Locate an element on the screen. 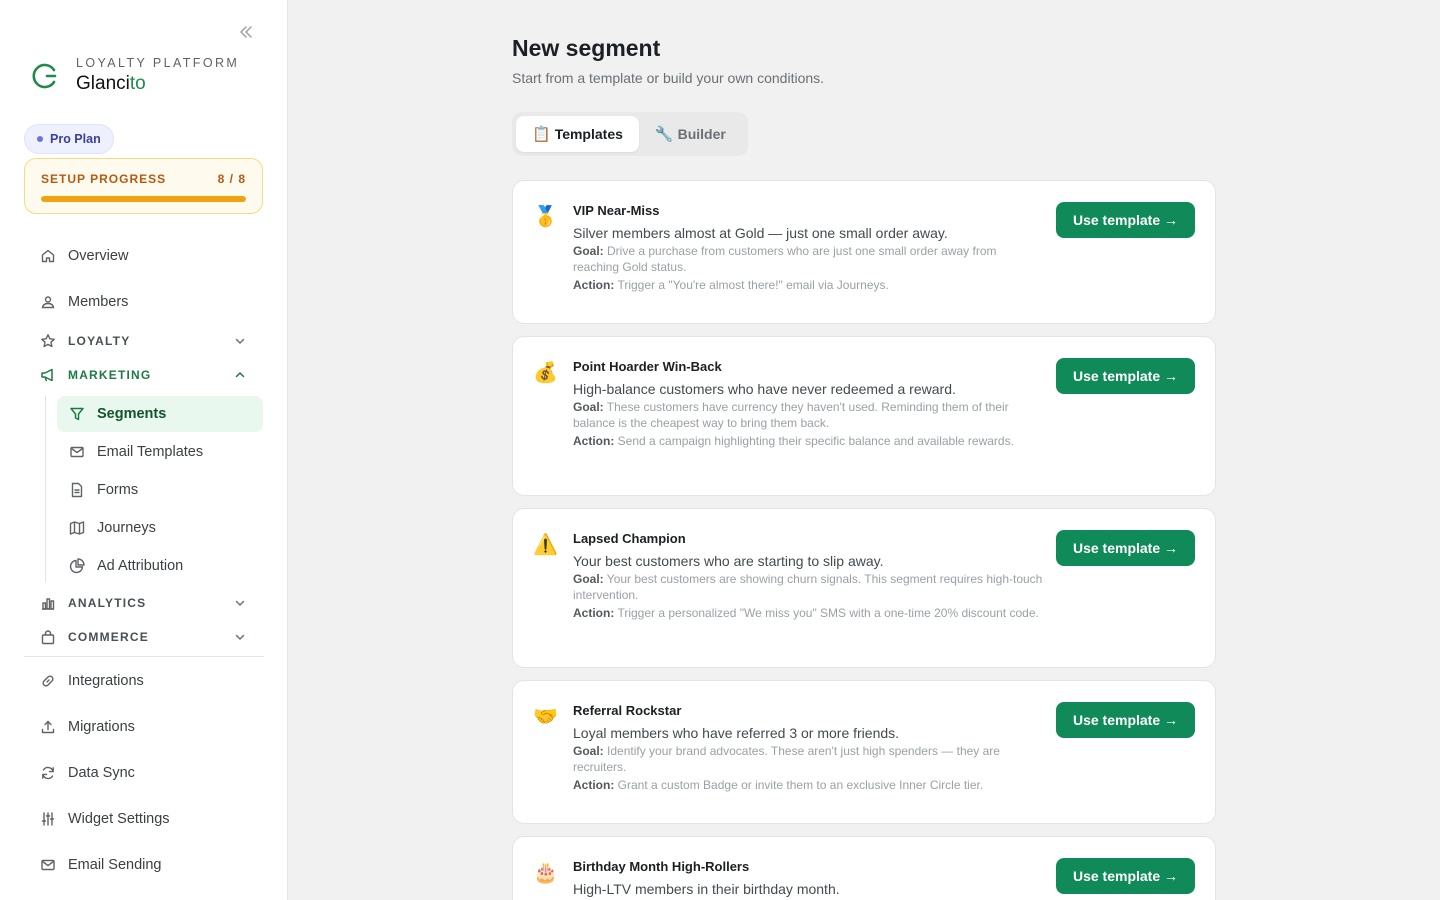  refresh-icon is located at coordinates (48, 773).